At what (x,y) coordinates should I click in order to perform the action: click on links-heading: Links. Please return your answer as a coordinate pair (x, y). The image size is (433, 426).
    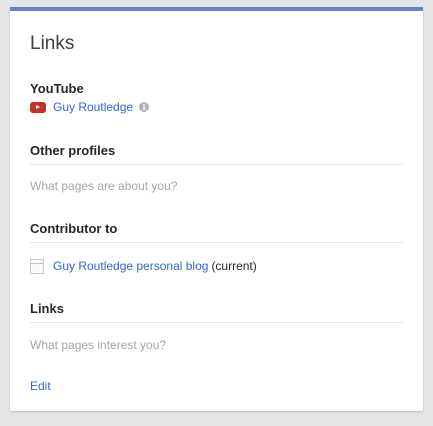
    Looking at the image, I should click on (47, 308).